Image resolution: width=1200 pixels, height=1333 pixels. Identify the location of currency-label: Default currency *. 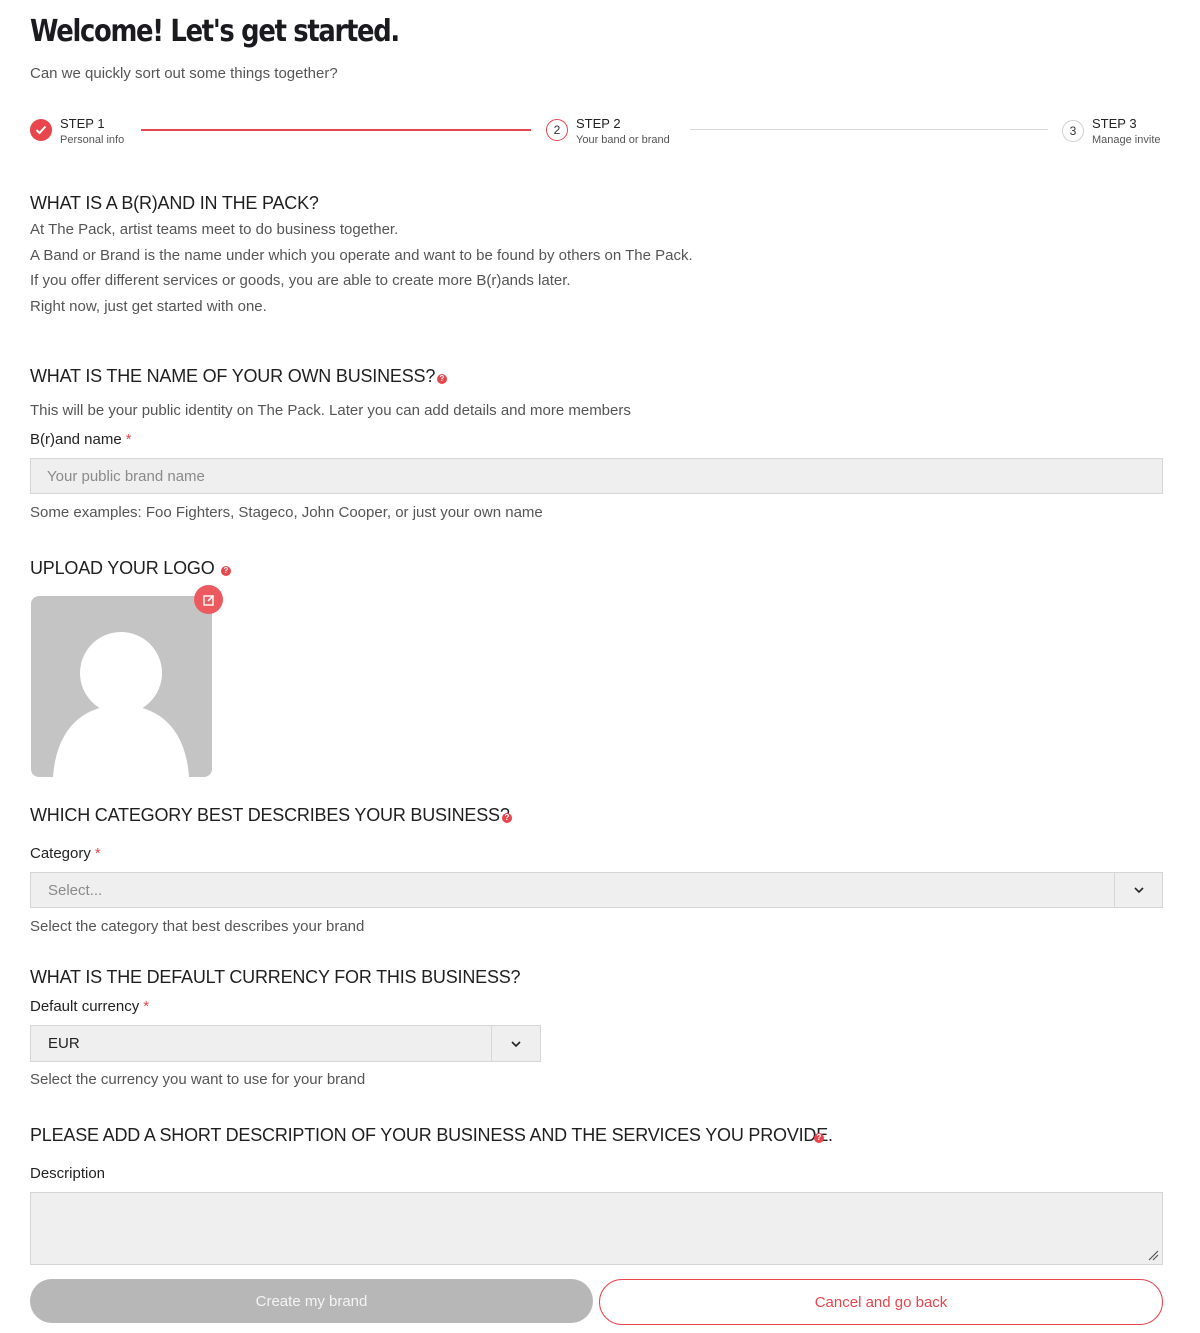
(89, 1006).